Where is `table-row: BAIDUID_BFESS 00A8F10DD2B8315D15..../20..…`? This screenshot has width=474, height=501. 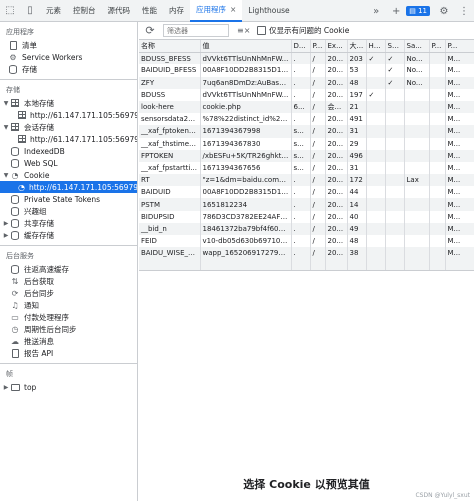
table-row: BAIDUID_BFESS 00A8F10DD2B8315D15..../20..… is located at coordinates (306, 70).